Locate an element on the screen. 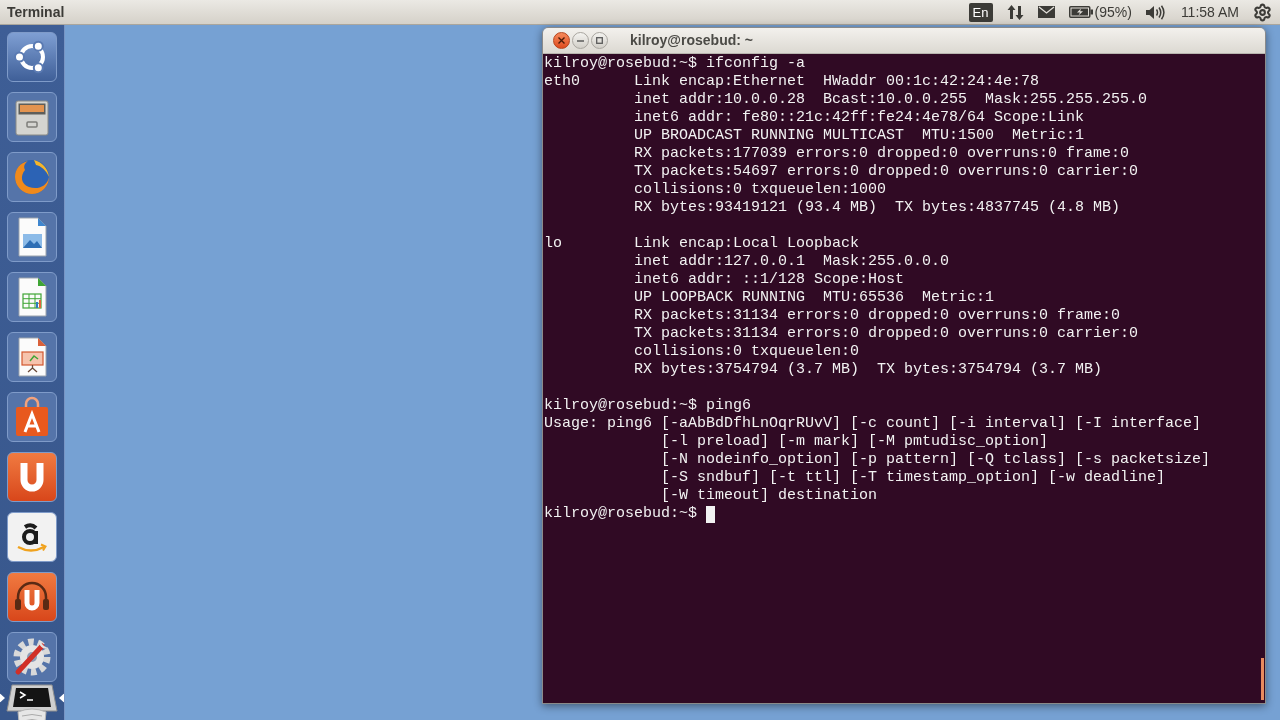  output-line: TX packets:54697 errors:0 dropped:0 overruns:0 carrier:0 is located at coordinates (886, 172).